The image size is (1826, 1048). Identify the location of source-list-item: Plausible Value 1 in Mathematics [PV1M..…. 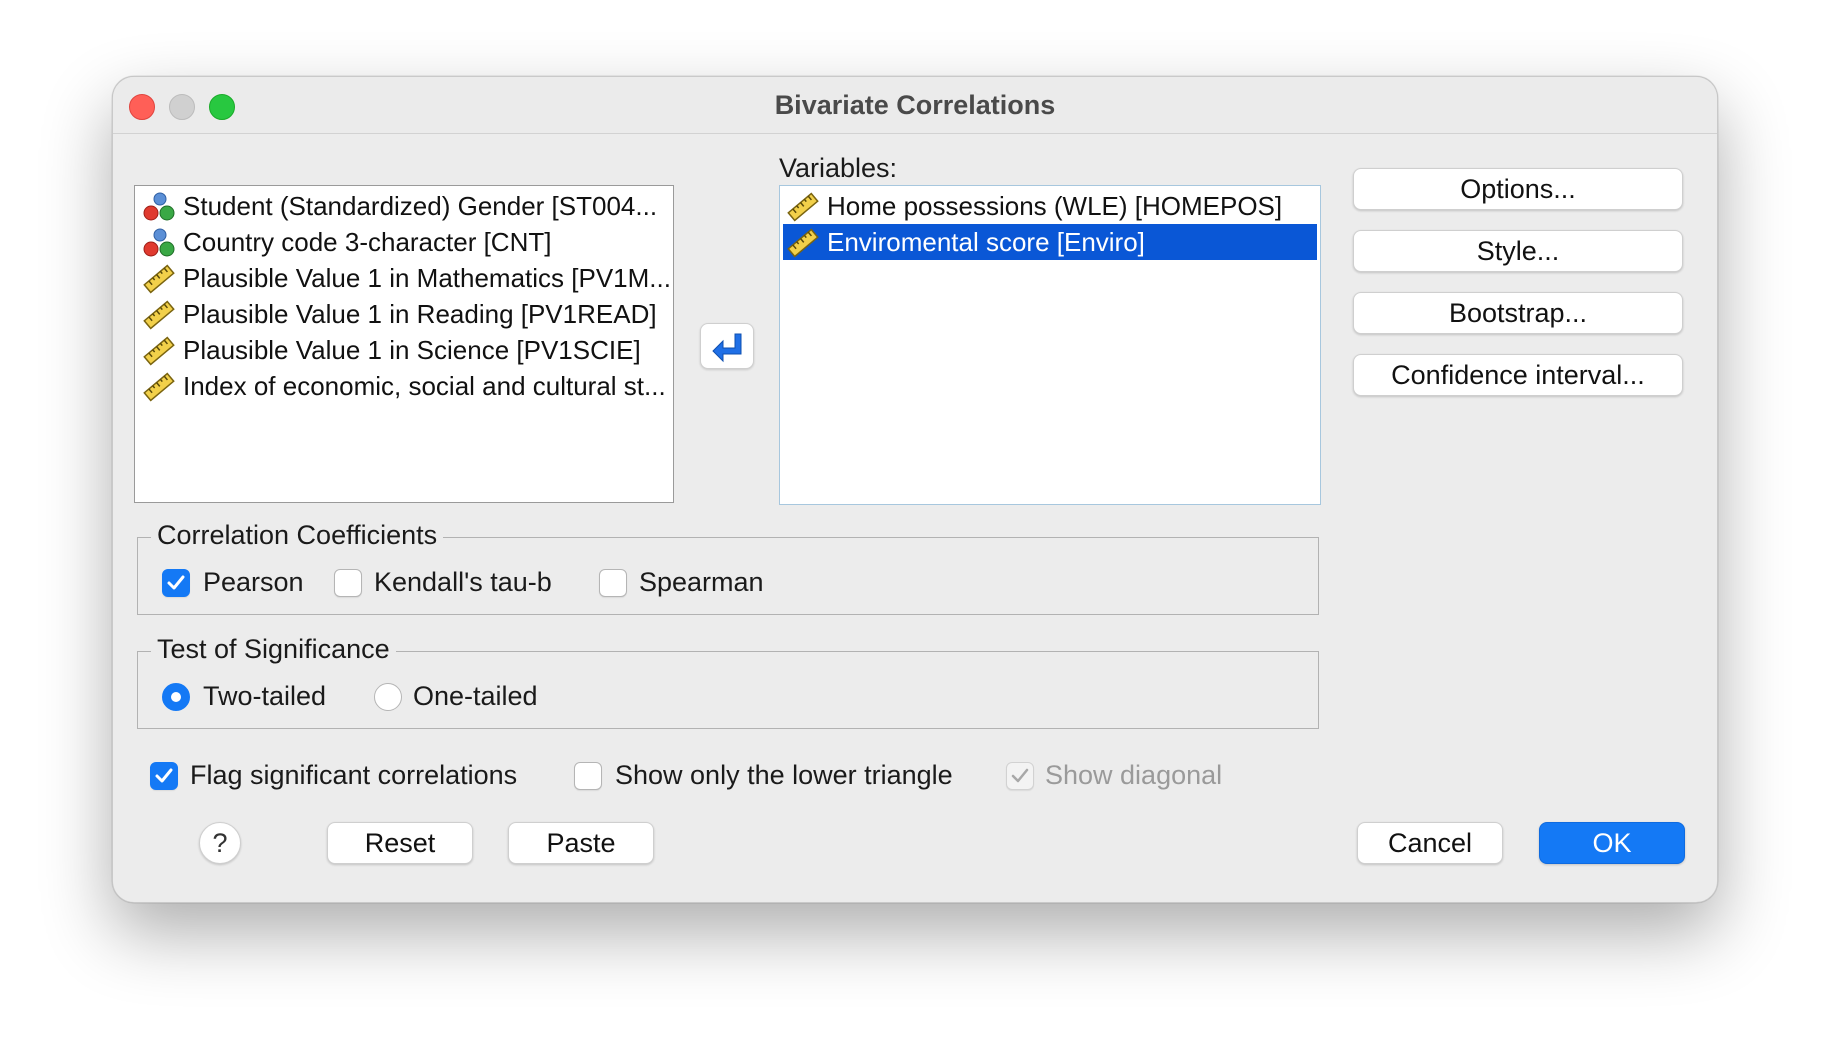
(404, 278).